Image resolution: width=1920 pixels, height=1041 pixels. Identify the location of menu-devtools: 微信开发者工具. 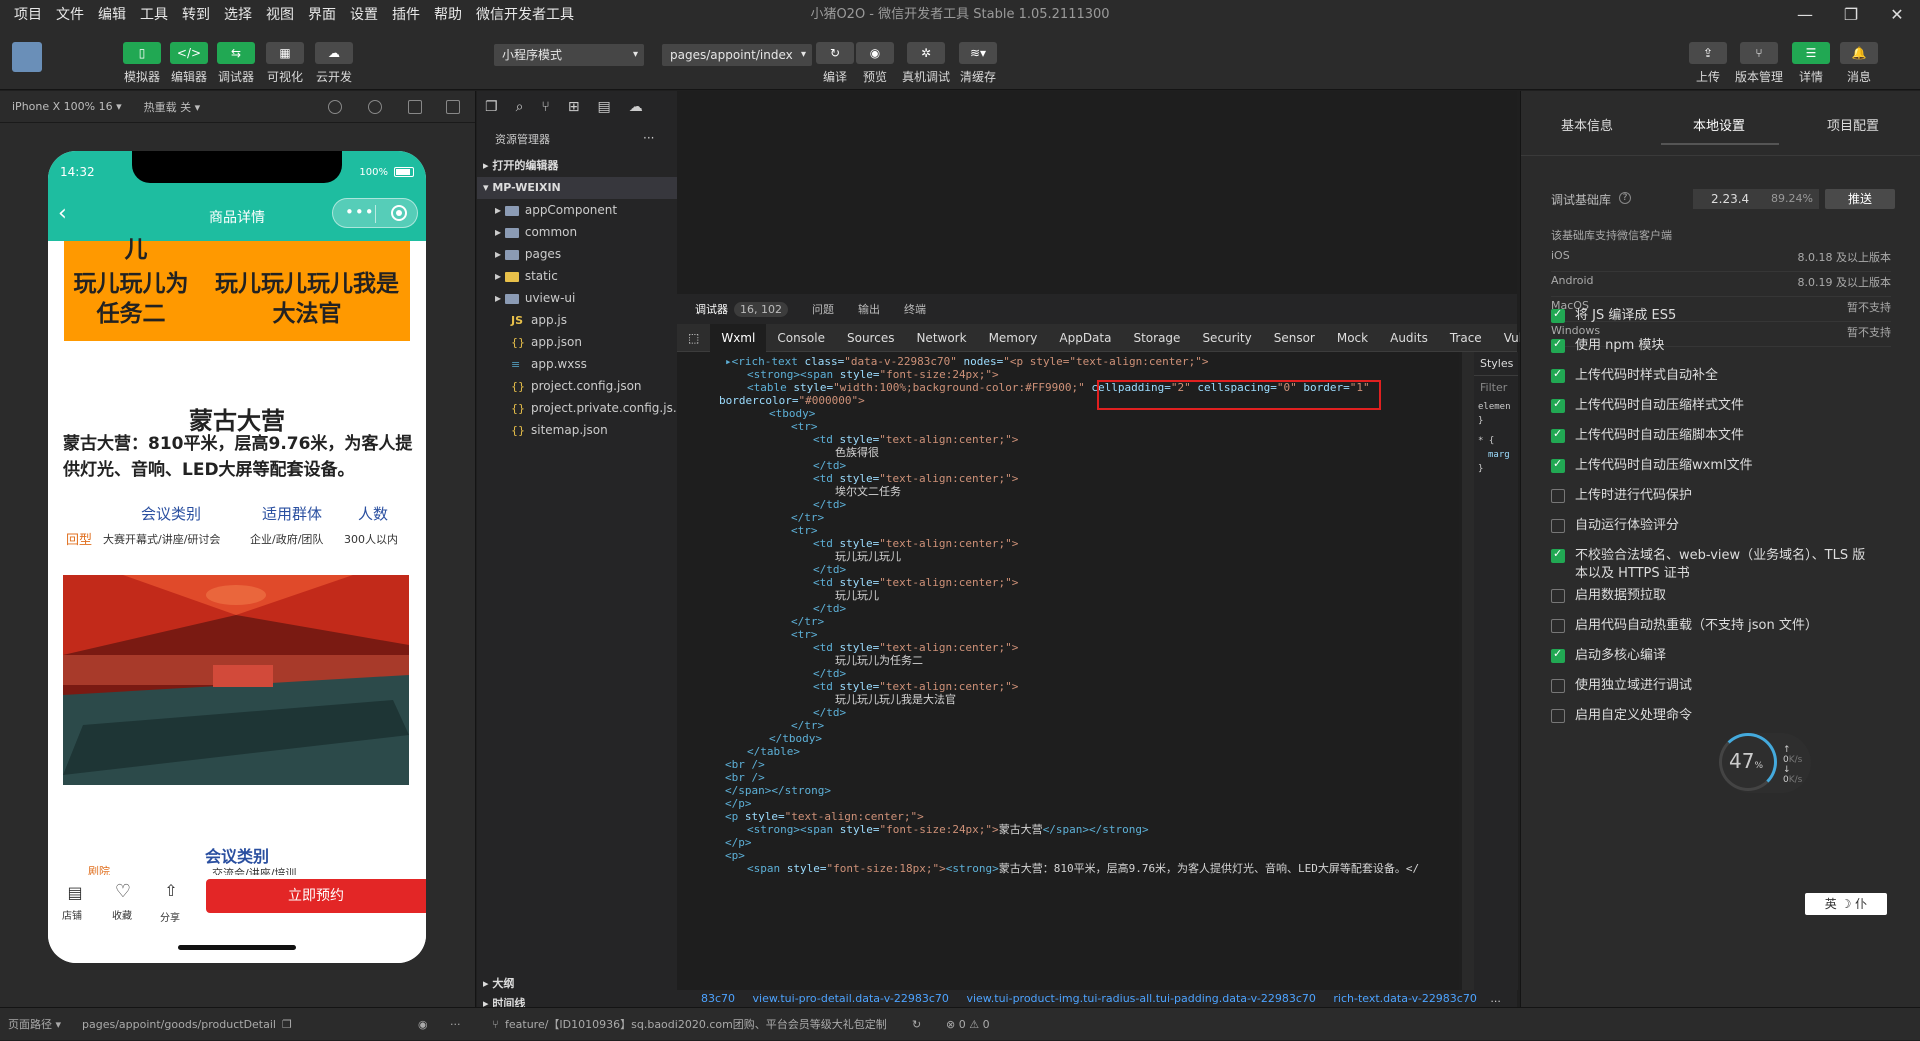
(525, 15).